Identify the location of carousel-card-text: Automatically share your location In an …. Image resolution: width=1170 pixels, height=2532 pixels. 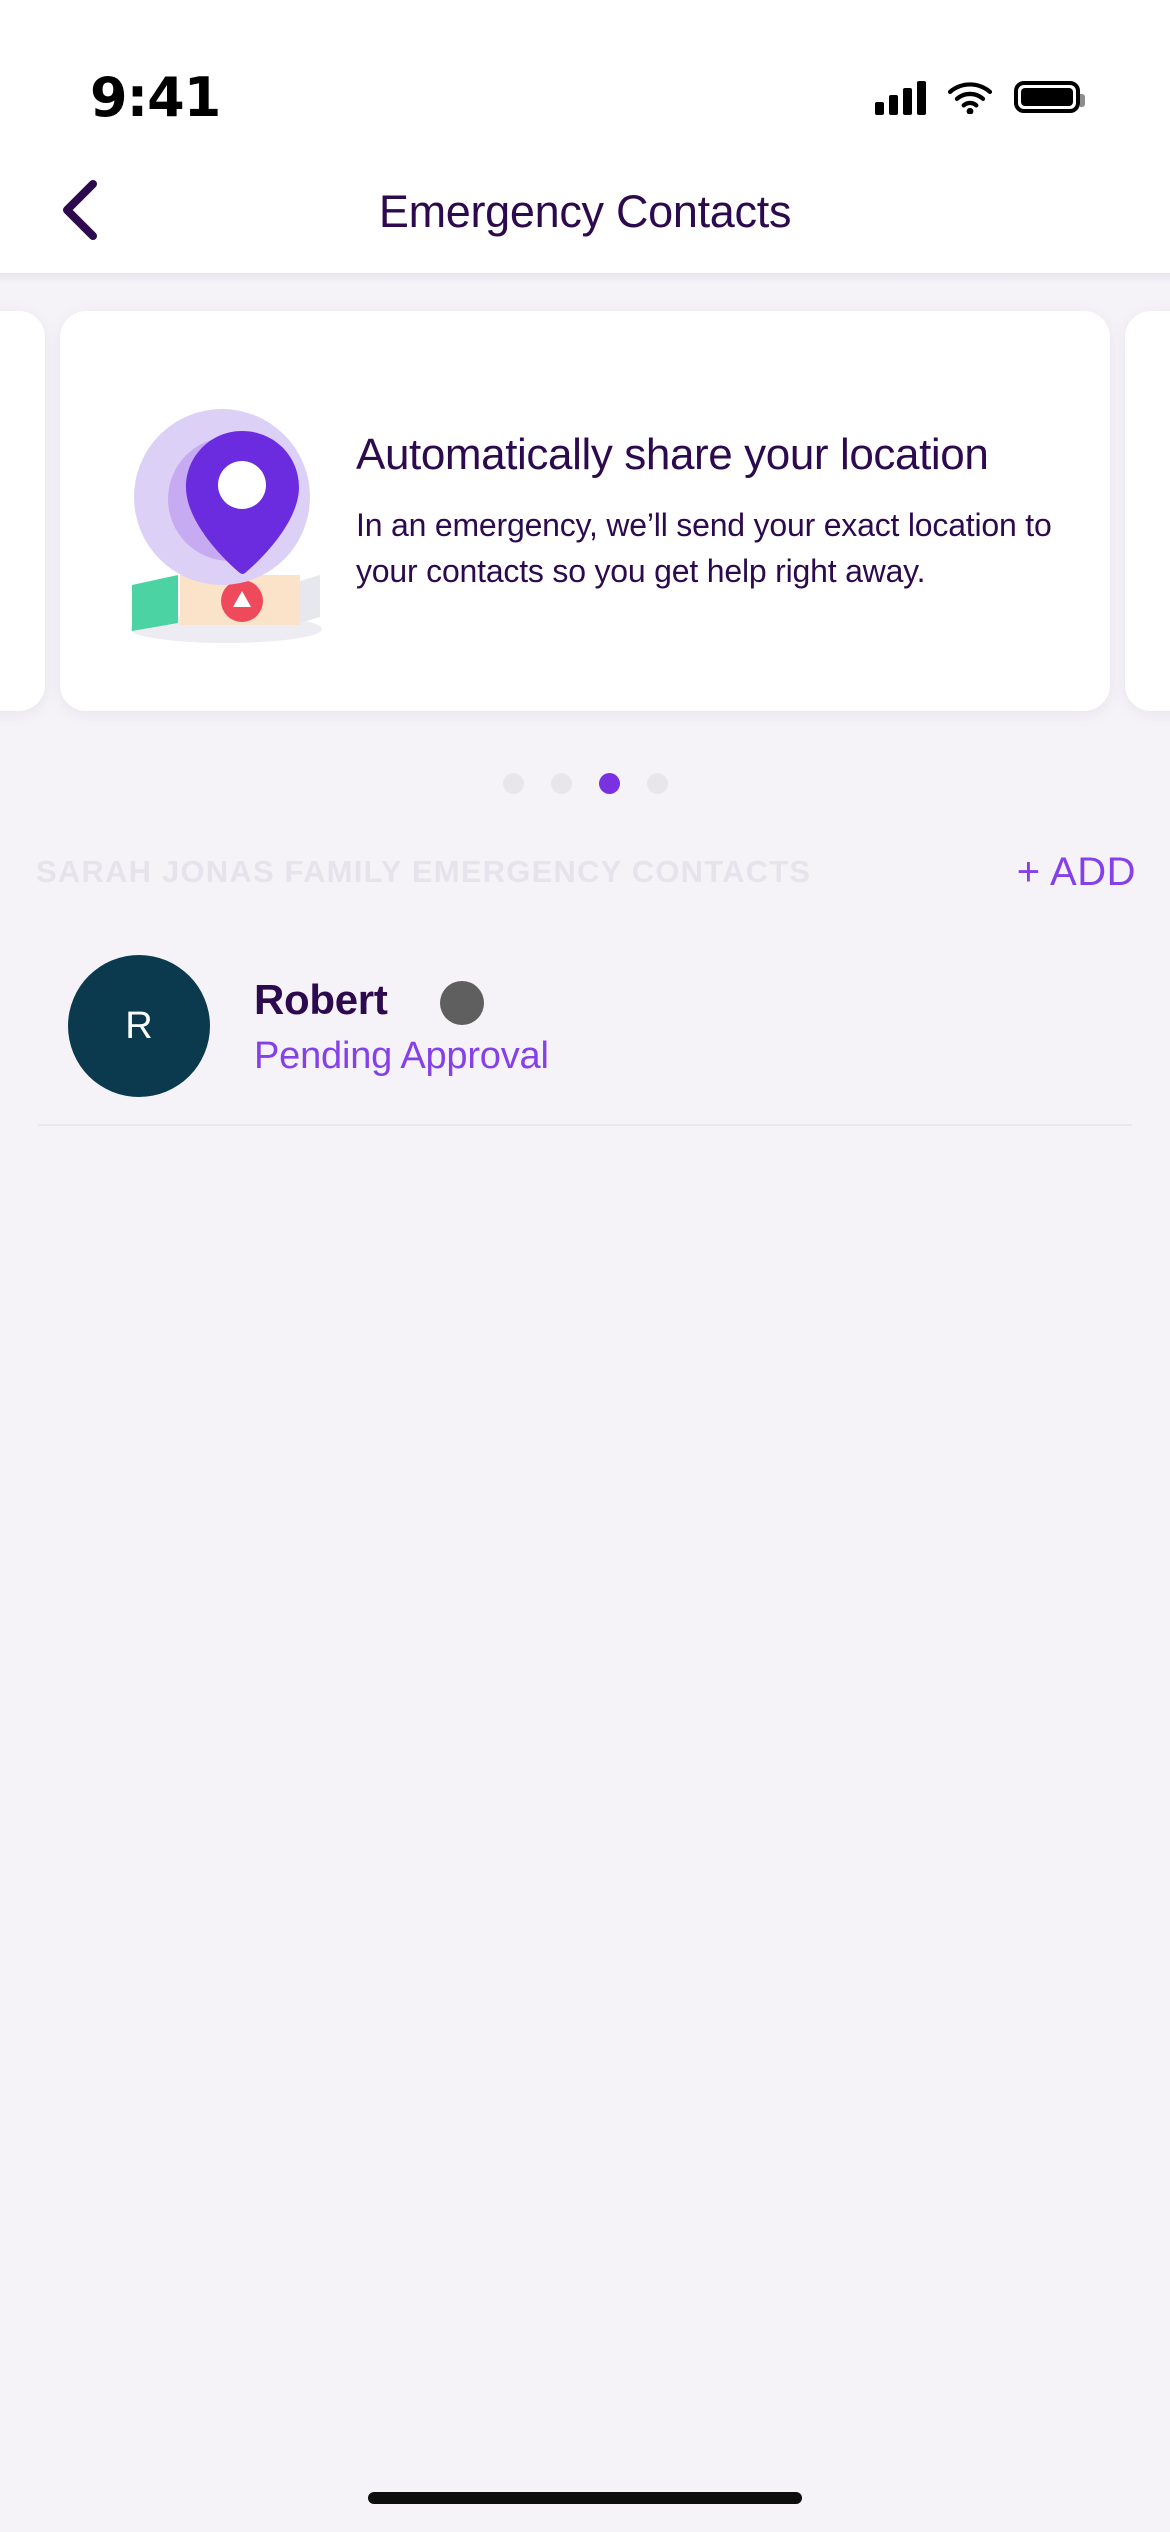
(711, 511).